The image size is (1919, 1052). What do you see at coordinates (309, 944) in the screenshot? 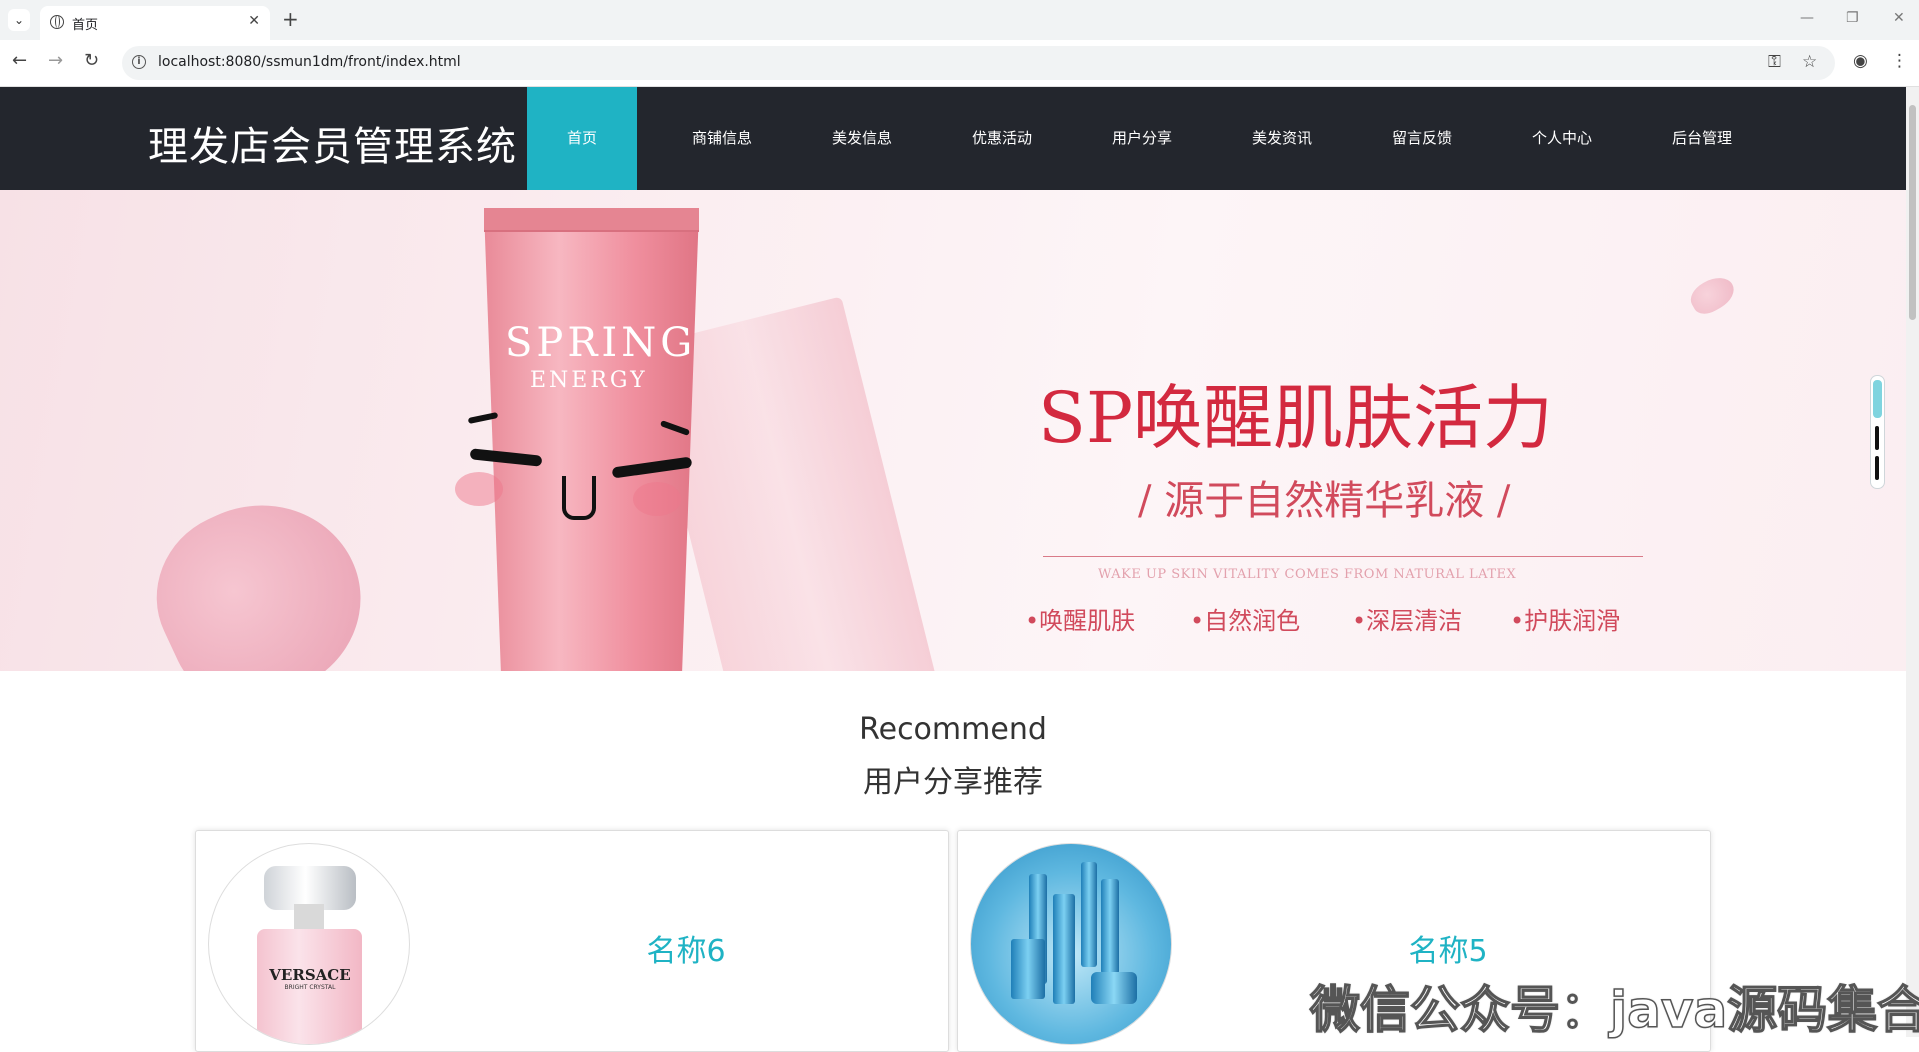
I see `perfume-image: VERSACE BRIGHT CRYSTAL` at bounding box center [309, 944].